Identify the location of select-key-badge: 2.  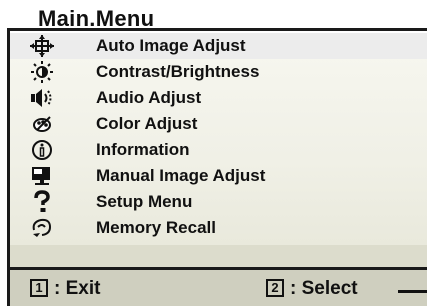
(275, 288).